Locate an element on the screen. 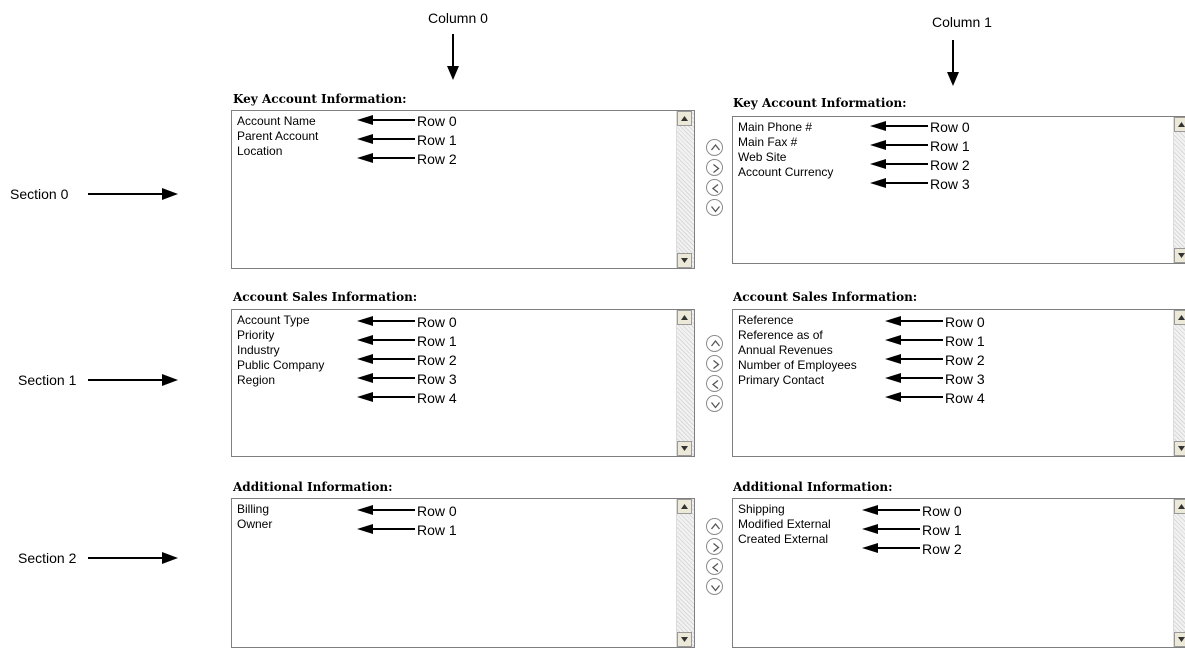 The width and height of the screenshot is (1185, 648). field-listbox: Billing Owner is located at coordinates (463, 573).